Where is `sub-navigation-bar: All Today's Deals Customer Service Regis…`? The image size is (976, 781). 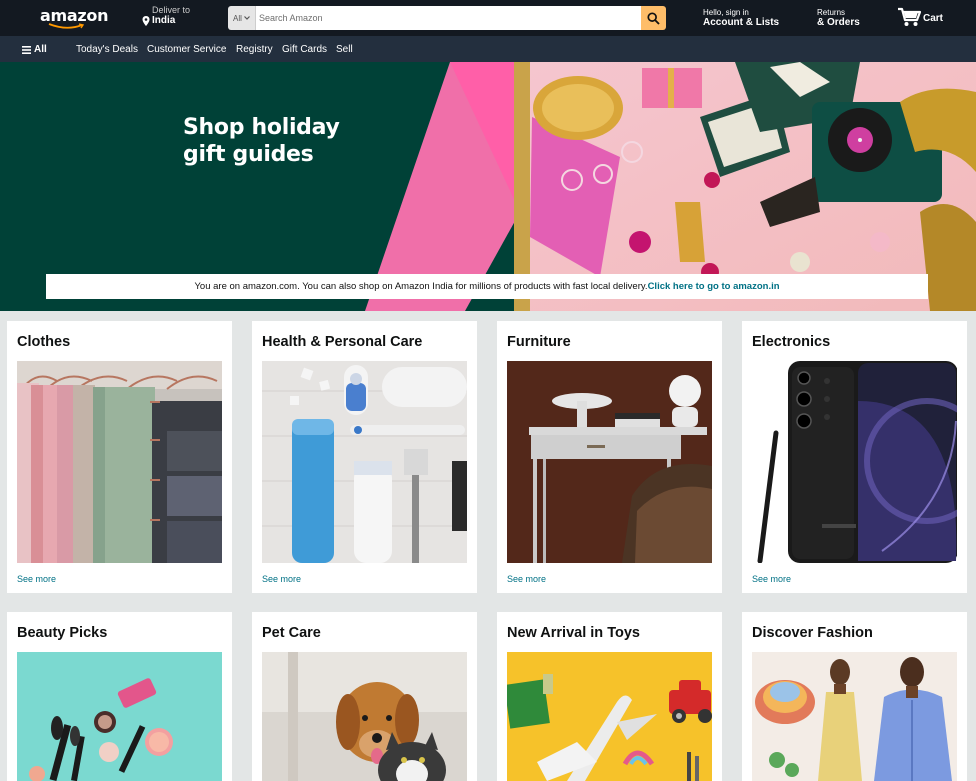
sub-navigation-bar: All Today's Deals Customer Service Regis… is located at coordinates (488, 49).